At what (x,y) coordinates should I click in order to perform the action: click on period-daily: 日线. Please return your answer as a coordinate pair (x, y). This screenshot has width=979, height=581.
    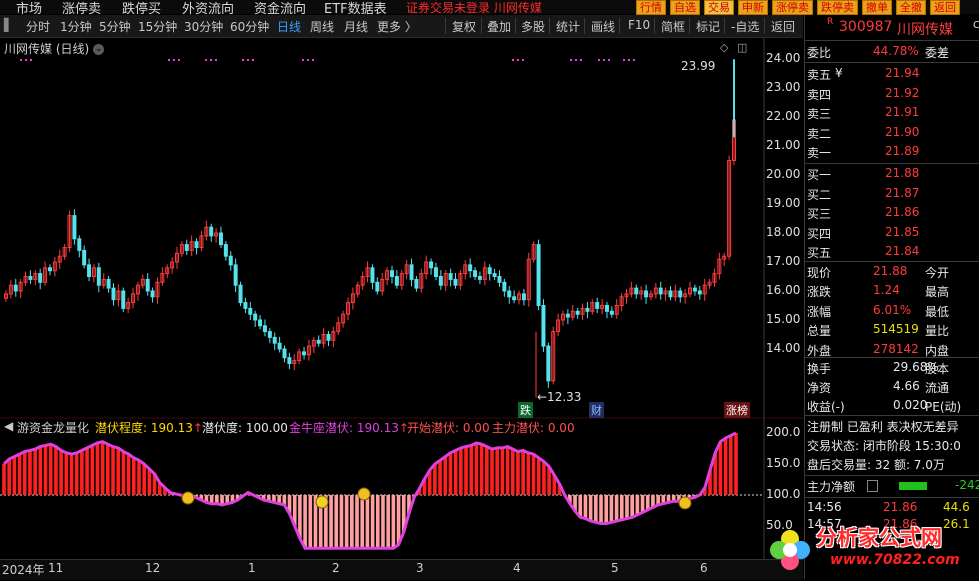
    Looking at the image, I should click on (289, 26).